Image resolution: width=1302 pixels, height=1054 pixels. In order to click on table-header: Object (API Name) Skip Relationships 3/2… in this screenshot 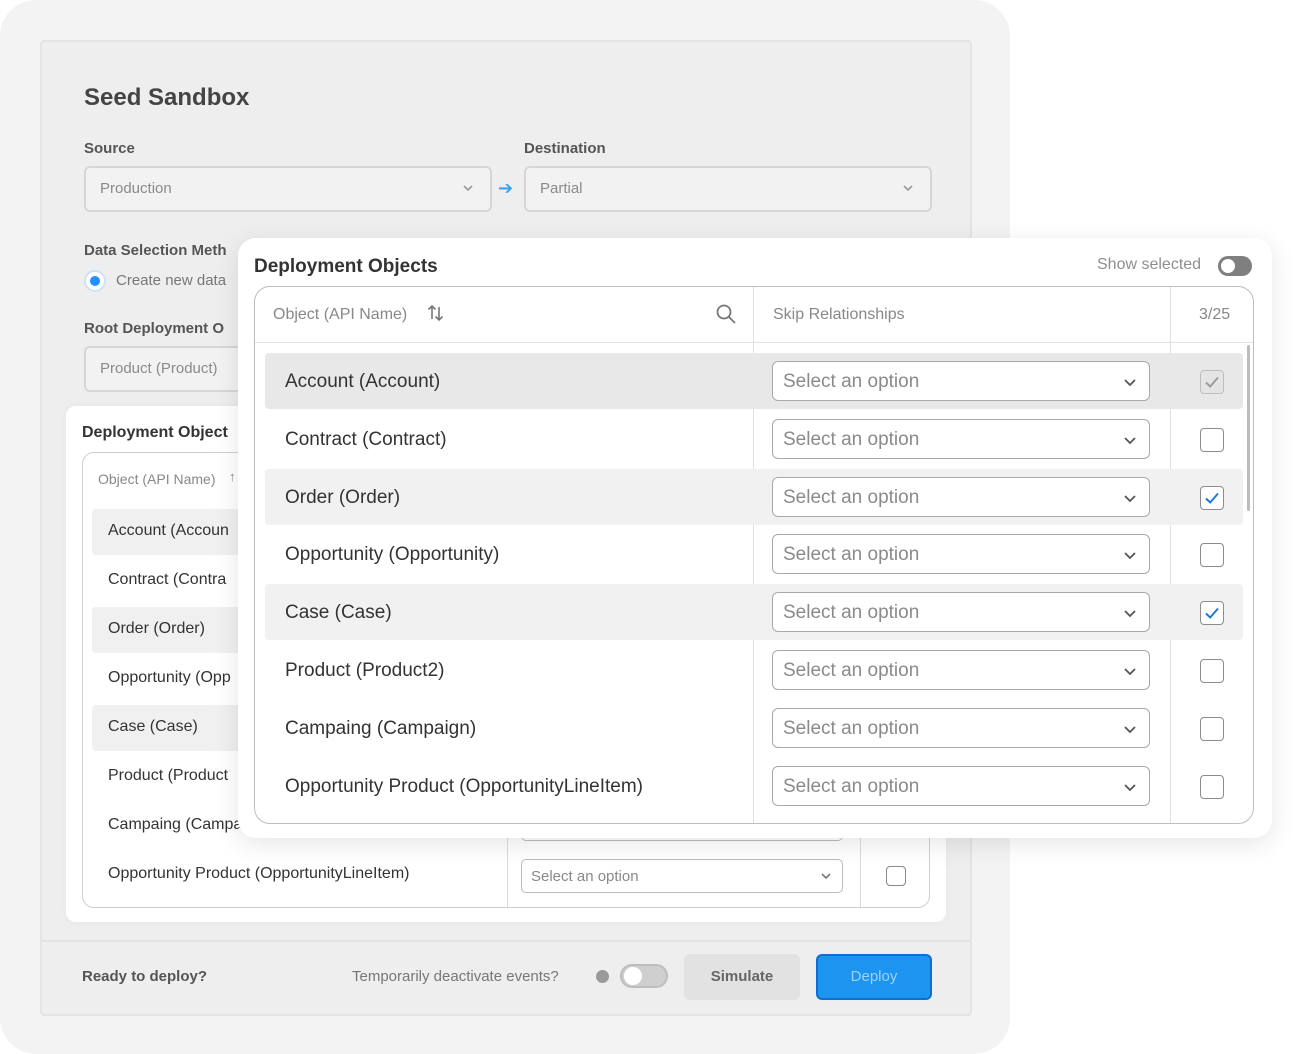, I will do `click(754, 315)`.